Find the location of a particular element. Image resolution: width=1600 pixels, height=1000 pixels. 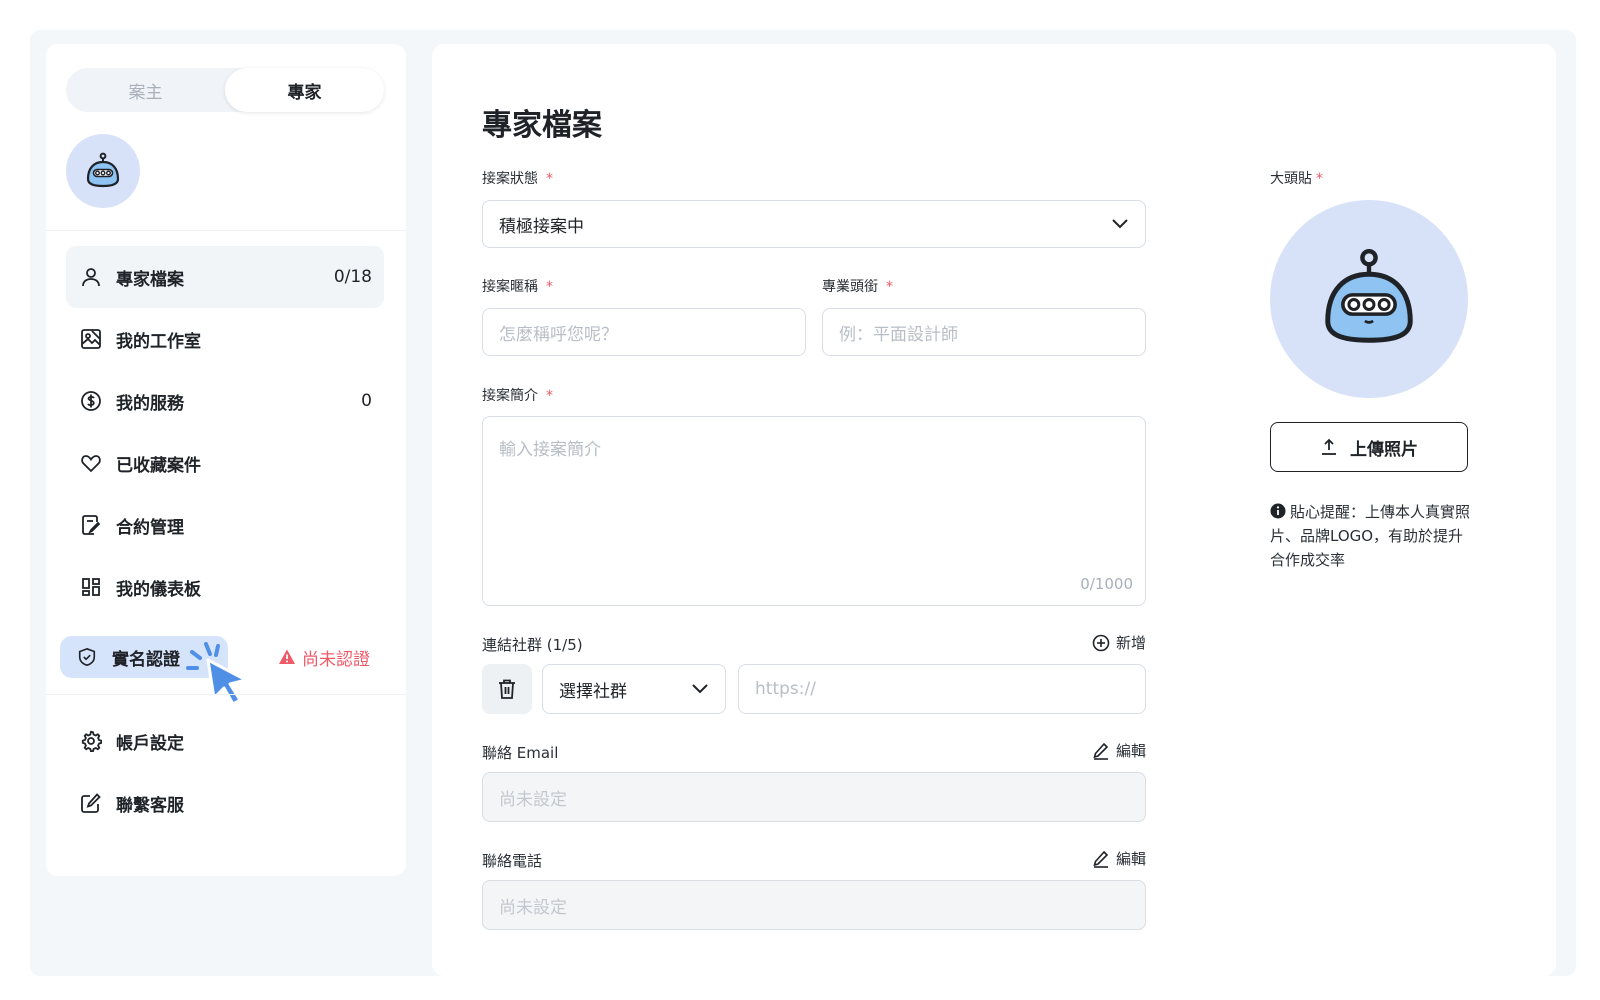

social-platform-value: 選擇社群 is located at coordinates (593, 691).